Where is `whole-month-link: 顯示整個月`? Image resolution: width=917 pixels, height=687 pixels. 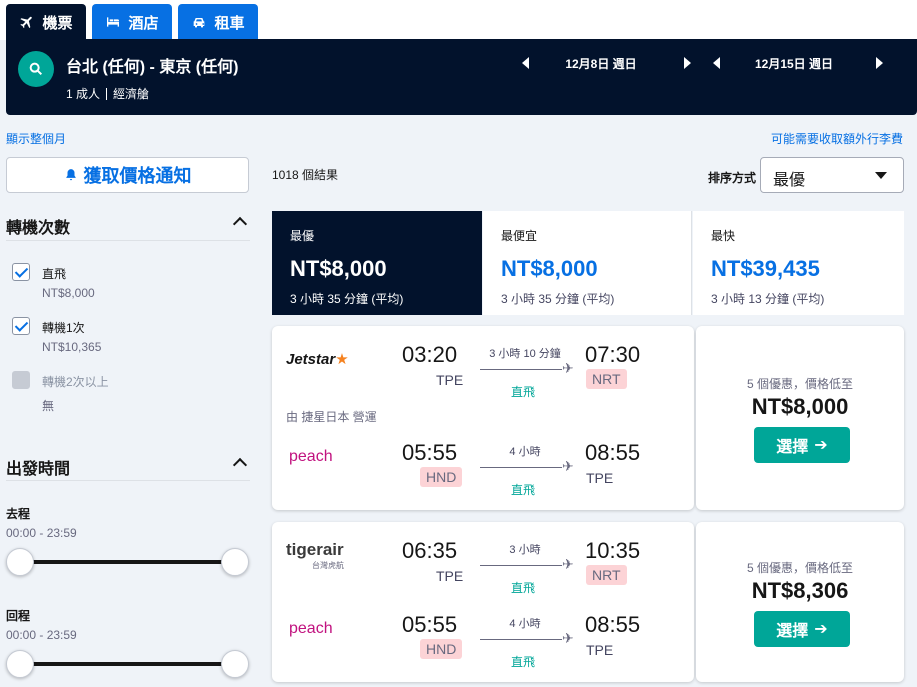 whole-month-link: 顯示整個月 is located at coordinates (36, 138).